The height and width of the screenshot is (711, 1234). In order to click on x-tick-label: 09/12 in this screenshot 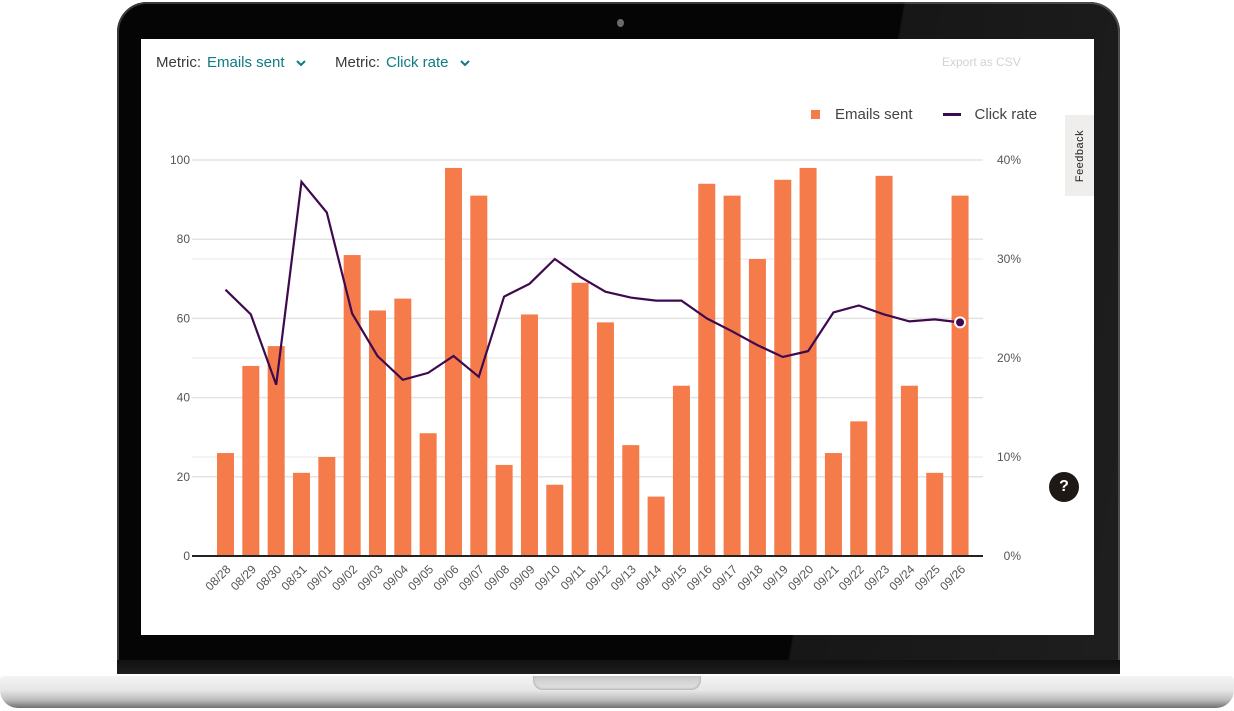, I will do `click(597, 577)`.